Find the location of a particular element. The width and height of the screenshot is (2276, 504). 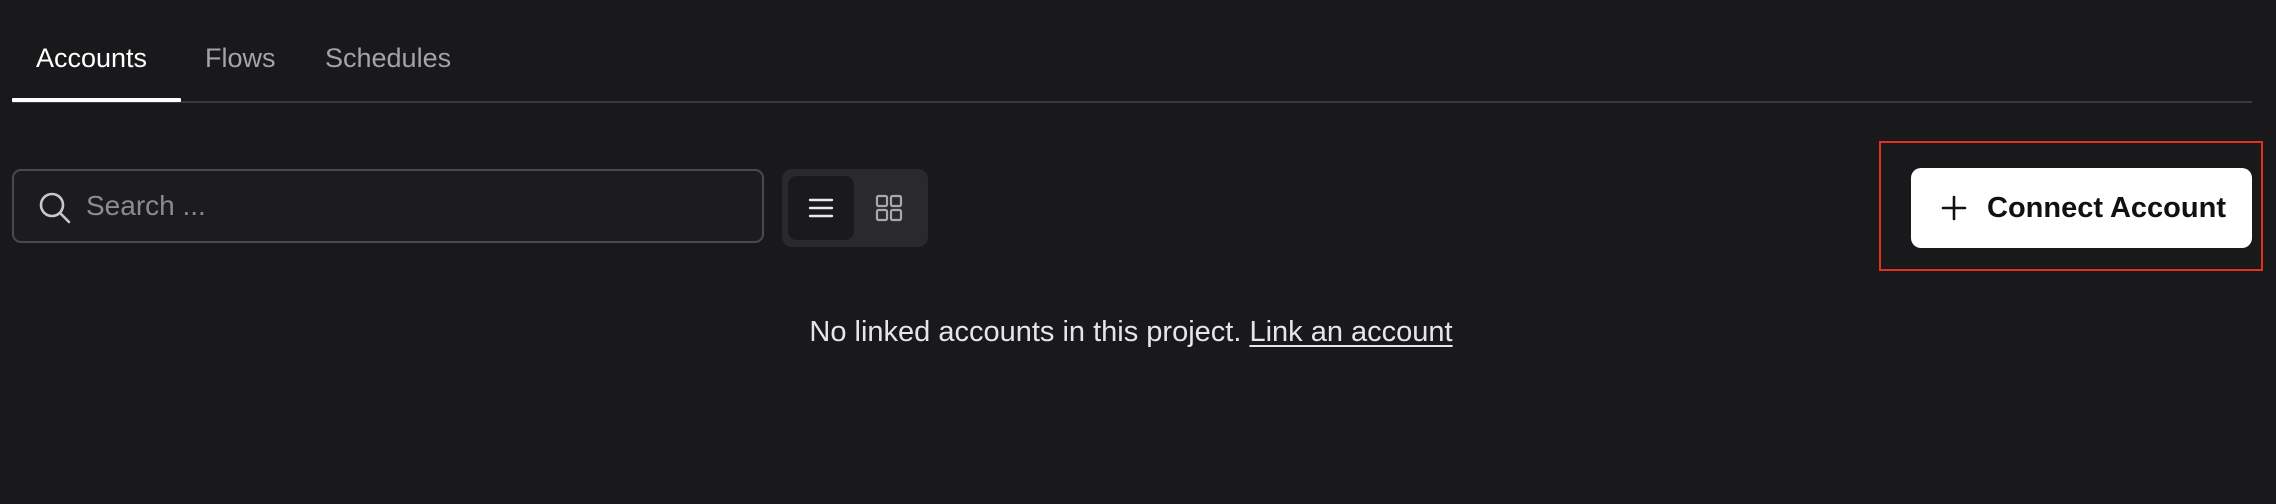

search-box is located at coordinates (388, 206).